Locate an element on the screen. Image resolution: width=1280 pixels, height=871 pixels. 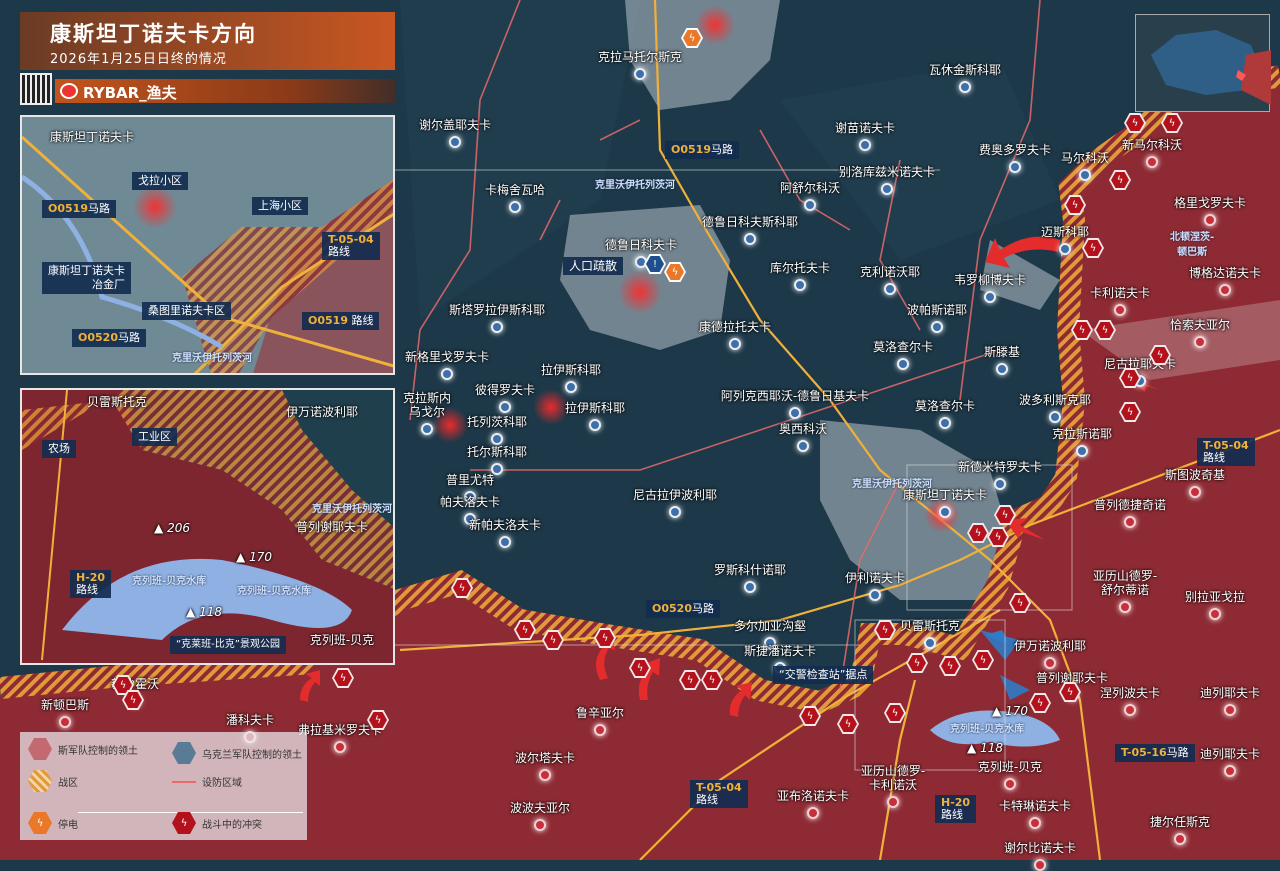
place-label: 博格达诺夫卡 is located at coordinates (1225, 273).